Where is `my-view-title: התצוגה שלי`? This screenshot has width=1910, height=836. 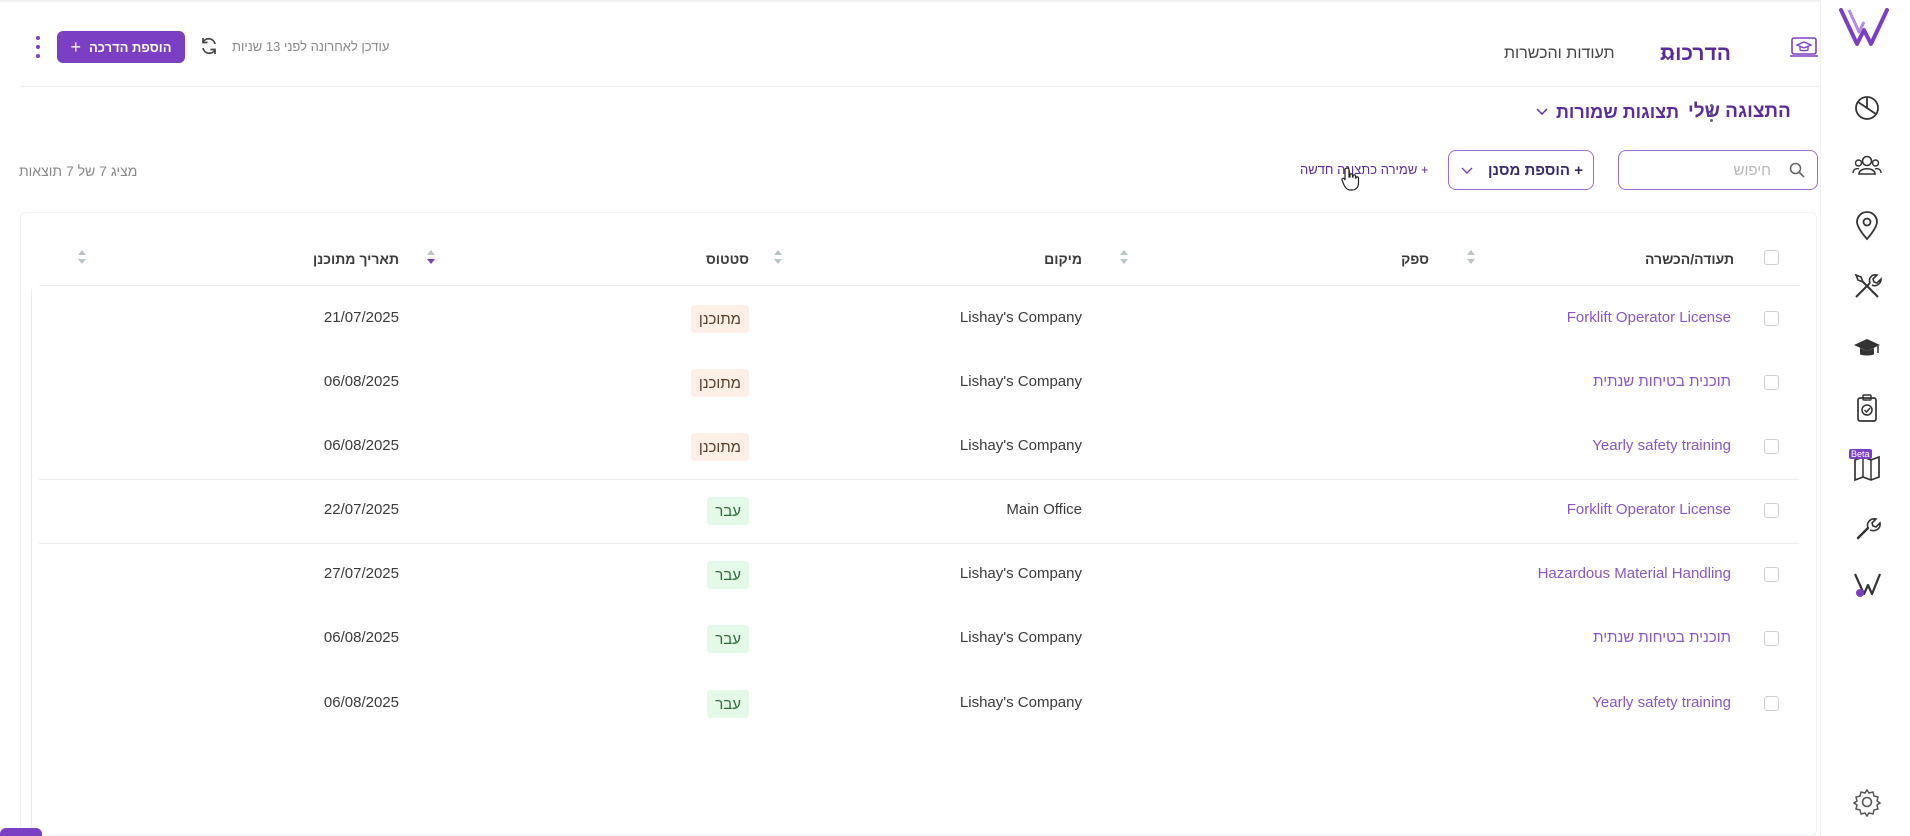
my-view-title: התצוגה שלי is located at coordinates (1739, 112).